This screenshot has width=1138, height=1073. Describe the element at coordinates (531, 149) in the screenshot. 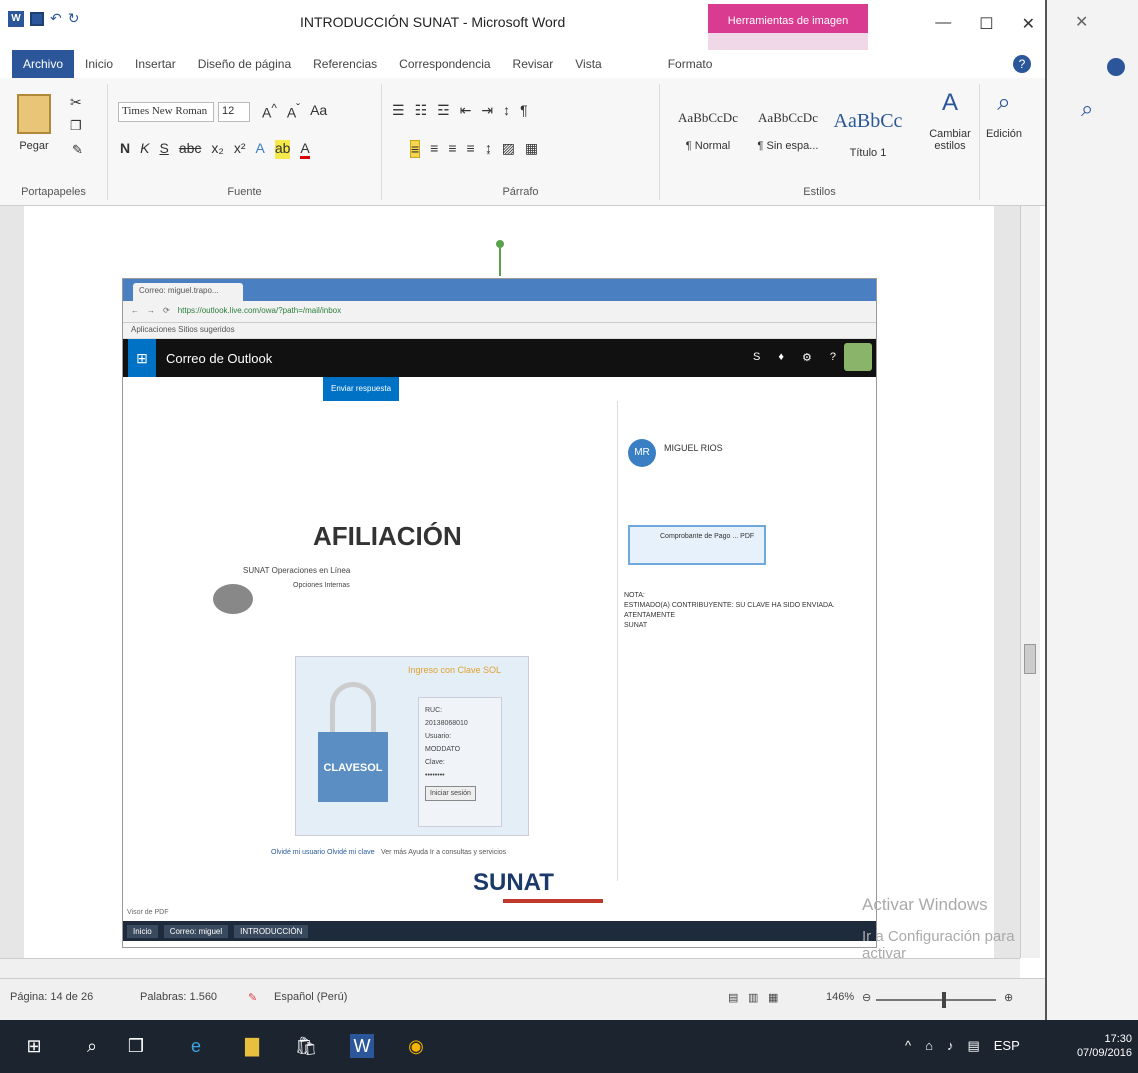

I see `borders-icon: ▦` at that location.